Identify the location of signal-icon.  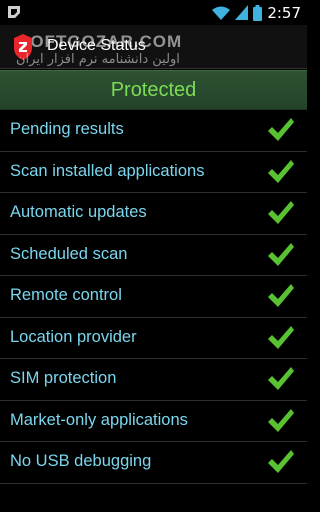
(242, 12).